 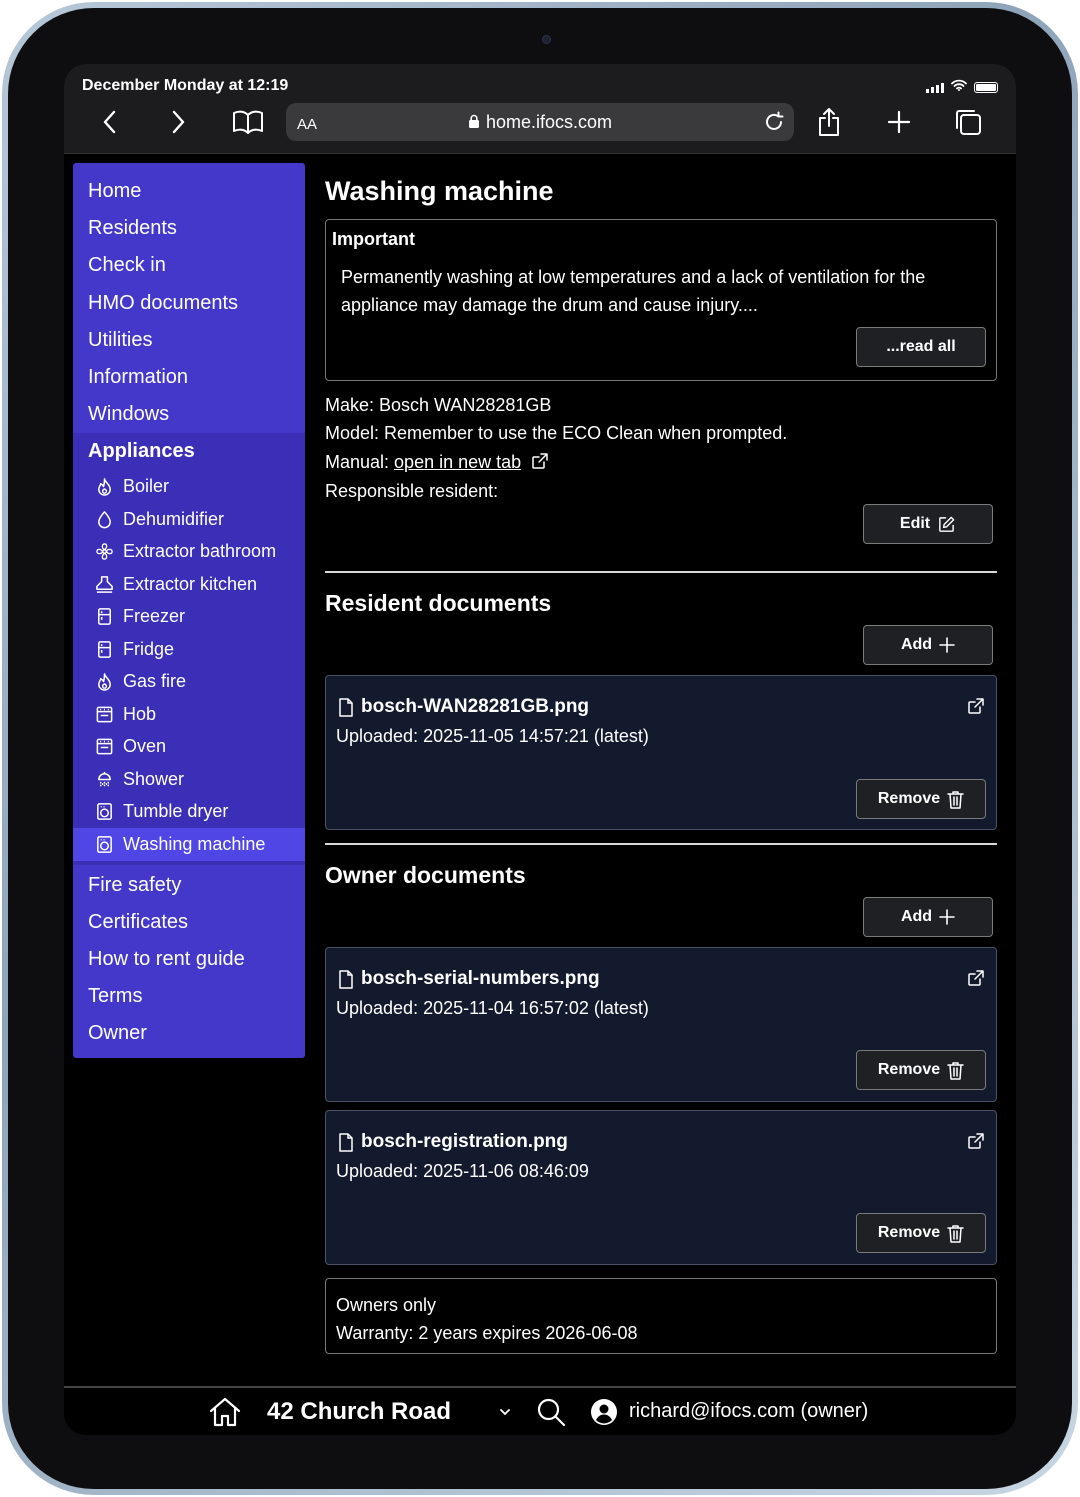 What do you see at coordinates (178, 122) in the screenshot?
I see `forward-button` at bounding box center [178, 122].